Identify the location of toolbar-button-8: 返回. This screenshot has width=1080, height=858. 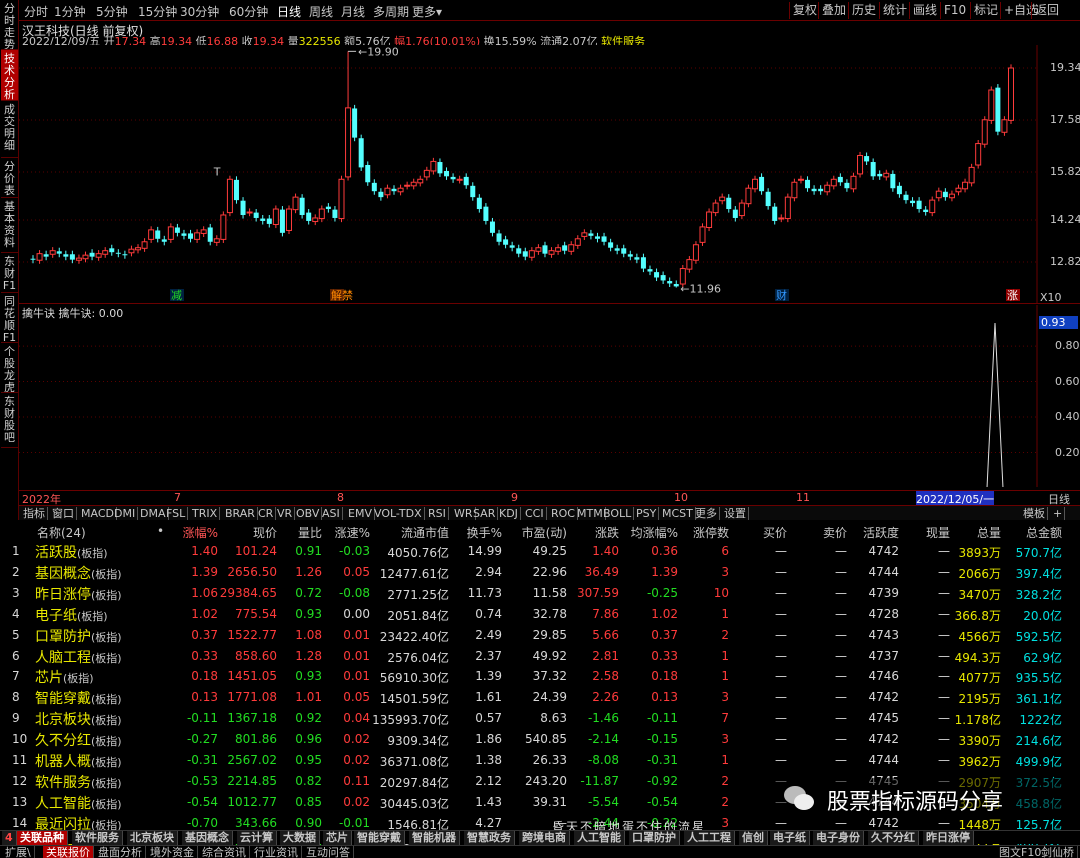
(1046, 10).